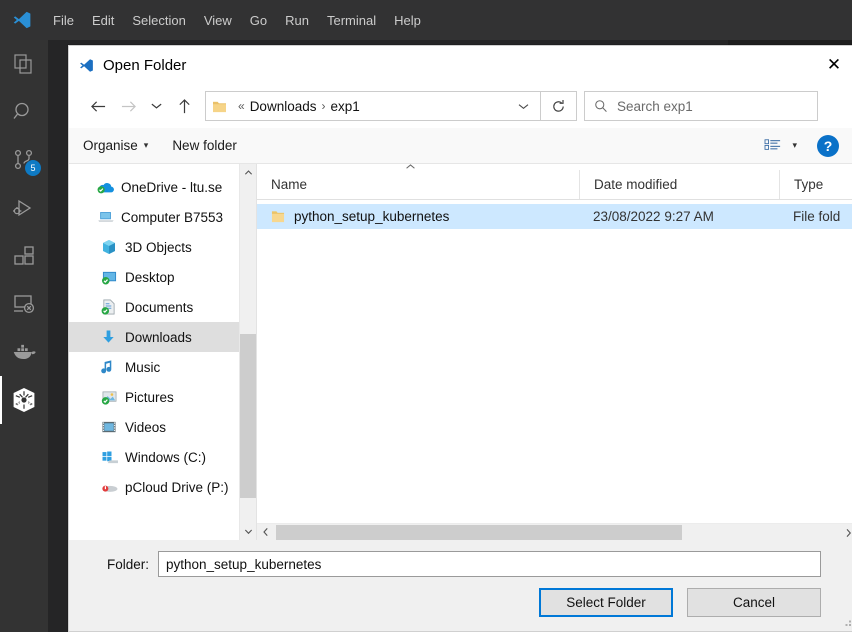 The width and height of the screenshot is (852, 632). What do you see at coordinates (828, 145) in the screenshot?
I see `help-icon: ?` at bounding box center [828, 145].